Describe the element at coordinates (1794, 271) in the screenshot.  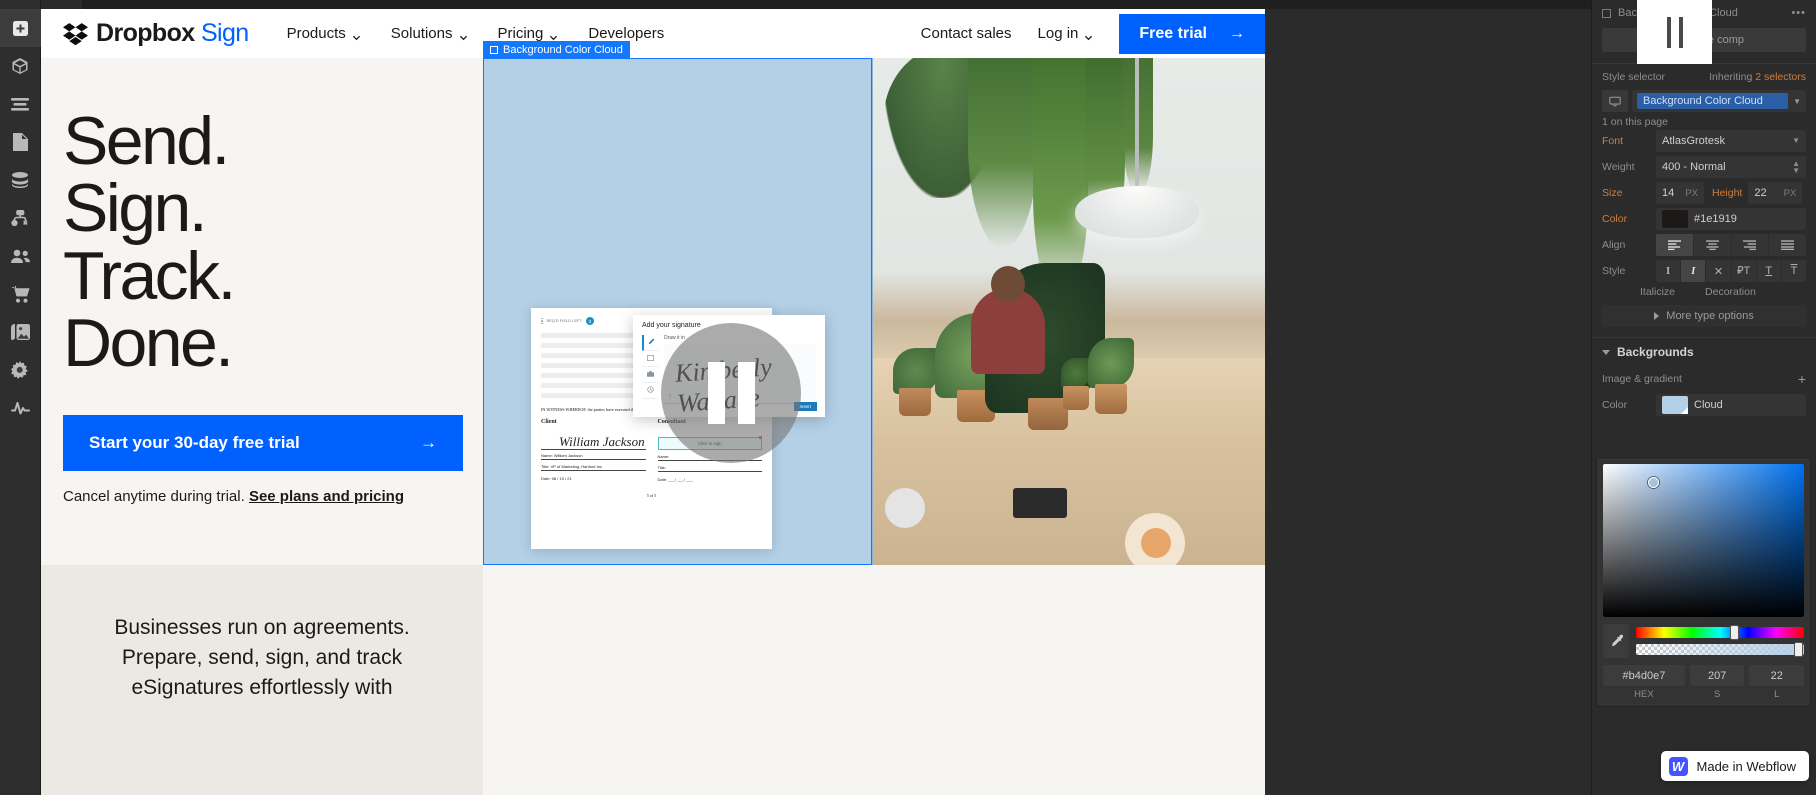
I see `overline-button: T` at that location.